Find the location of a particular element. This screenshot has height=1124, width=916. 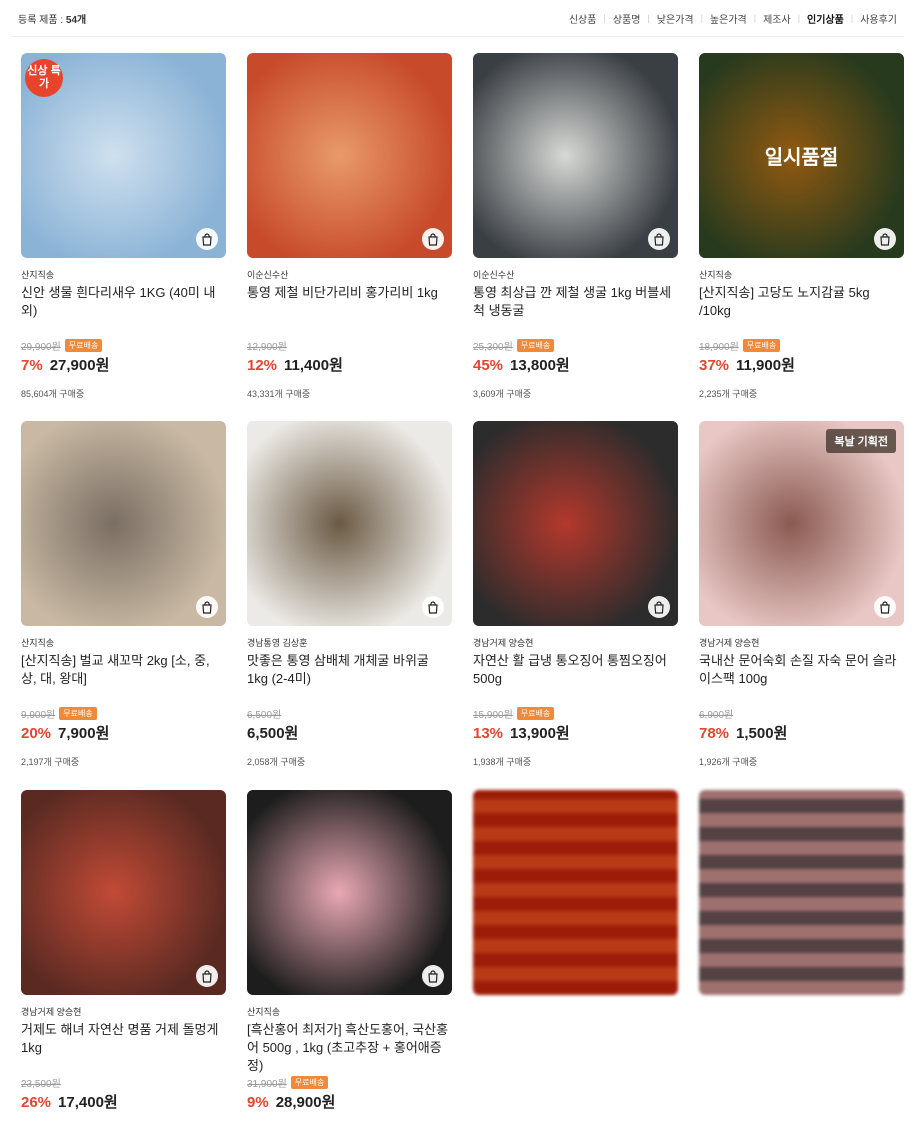

price-row: 7% 27,900원 is located at coordinates (123, 364).